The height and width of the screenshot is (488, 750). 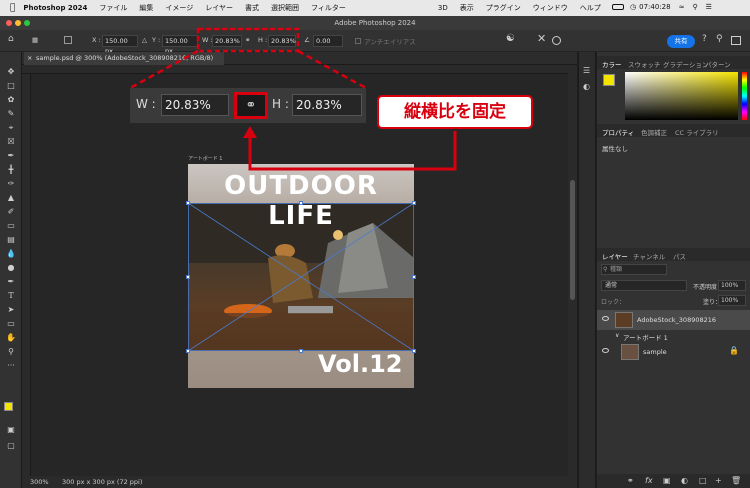 What do you see at coordinates (634, 269) in the screenshot?
I see `layer-filter-dropdown: ⚲ 種類` at bounding box center [634, 269].